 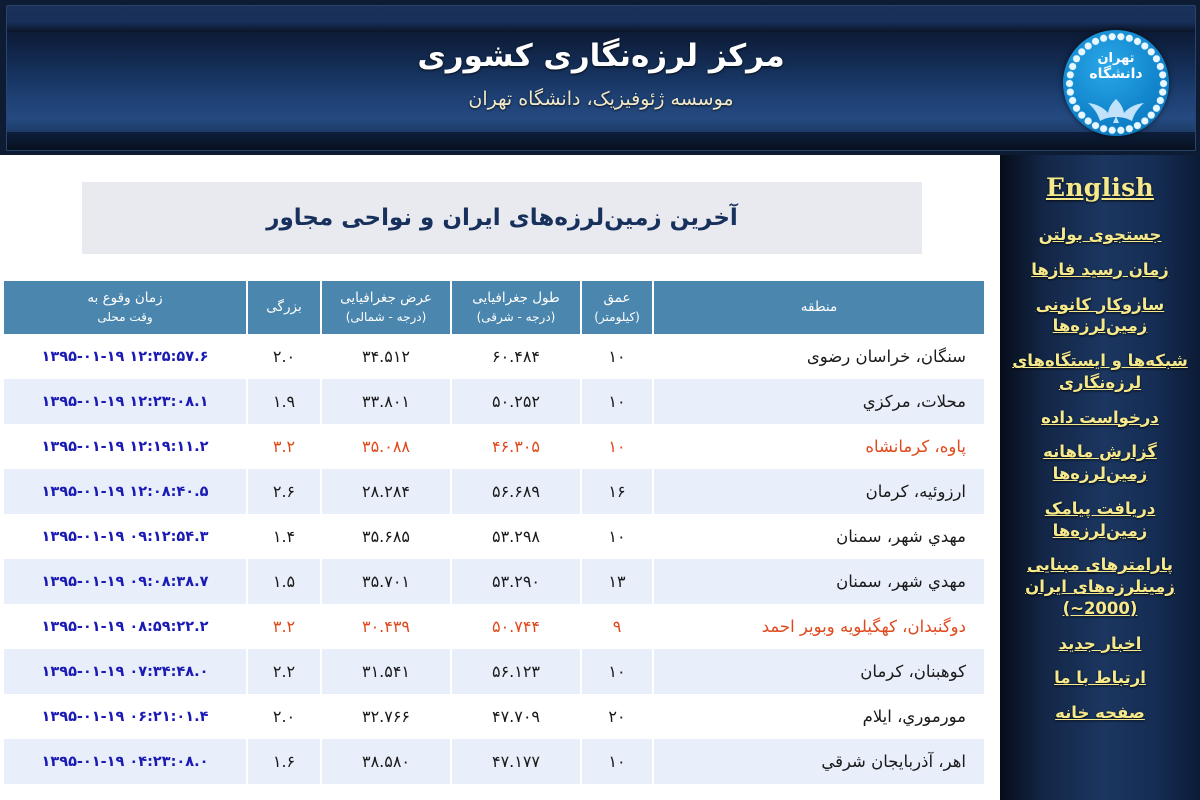 What do you see at coordinates (386, 307) in the screenshot?
I see `table-col-header-latitude: عرض جغرافیایی (درجه - شمالی)` at bounding box center [386, 307].